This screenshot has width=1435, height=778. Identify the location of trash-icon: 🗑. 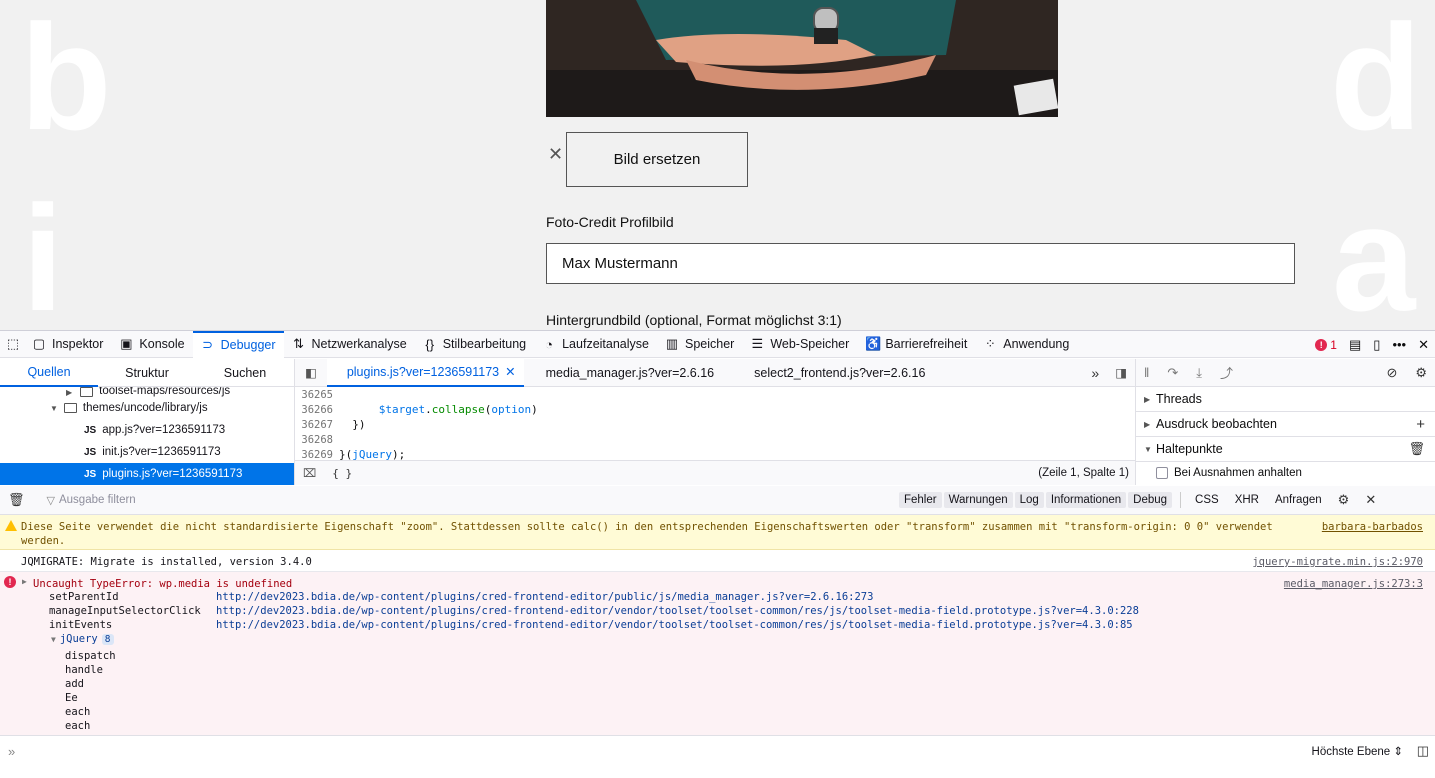
(1416, 449).